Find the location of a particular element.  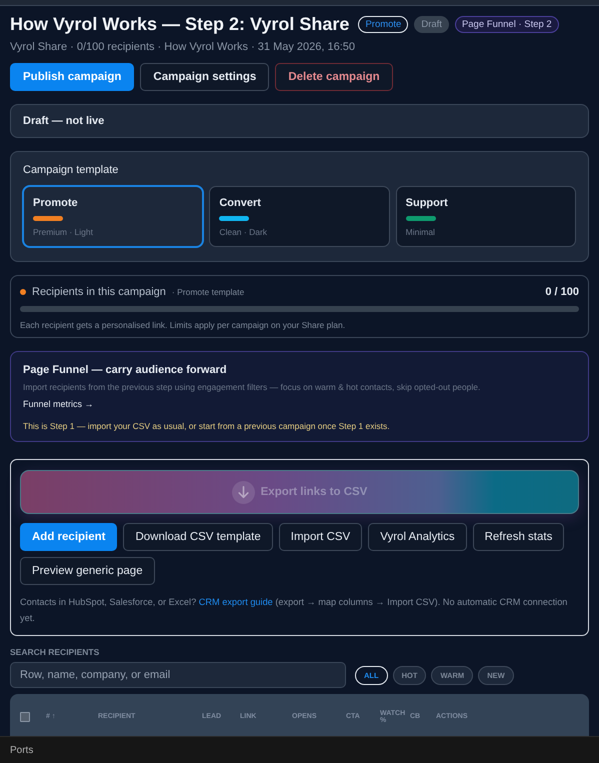

recipient-count: 0 / 100 is located at coordinates (562, 292).